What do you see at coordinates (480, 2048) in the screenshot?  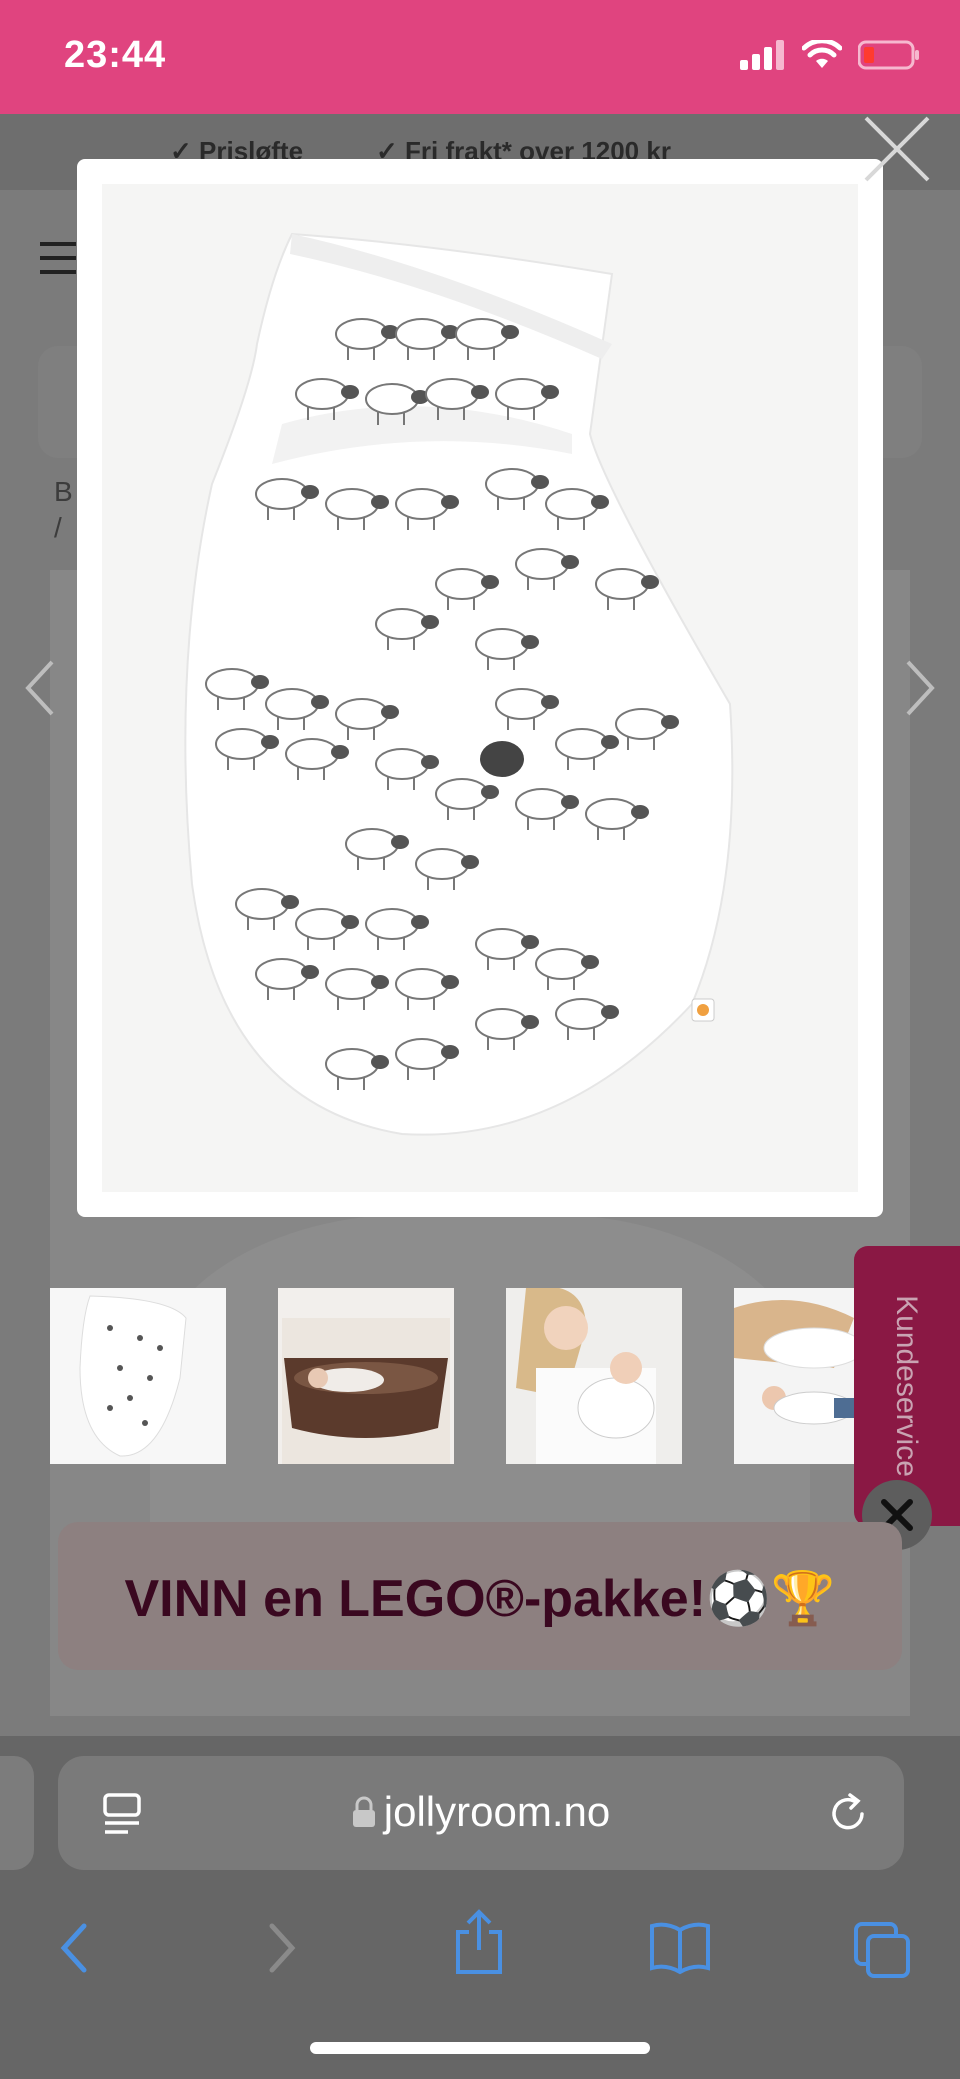 I see `home-indicator` at bounding box center [480, 2048].